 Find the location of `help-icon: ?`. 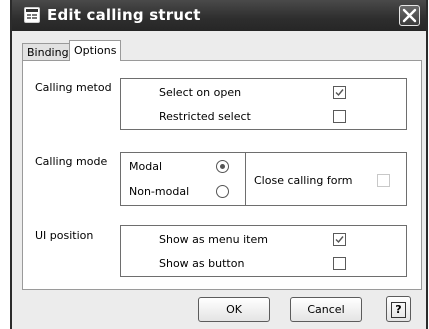

help-icon: ? is located at coordinates (398, 310).